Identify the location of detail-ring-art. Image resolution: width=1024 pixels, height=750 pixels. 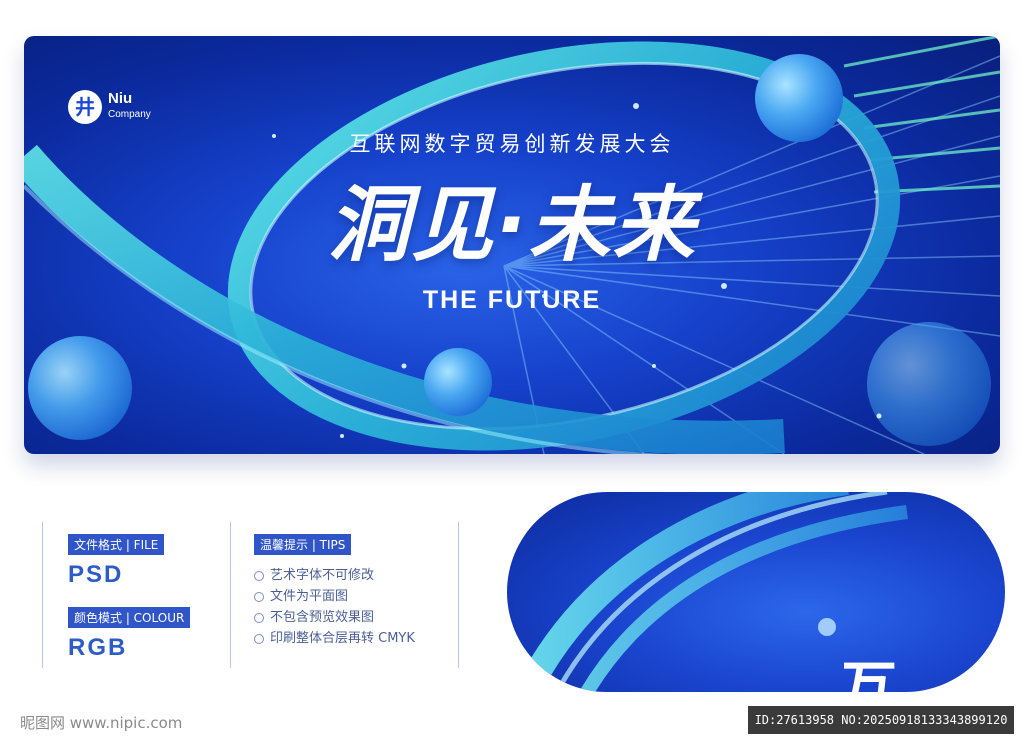
(711, 592).